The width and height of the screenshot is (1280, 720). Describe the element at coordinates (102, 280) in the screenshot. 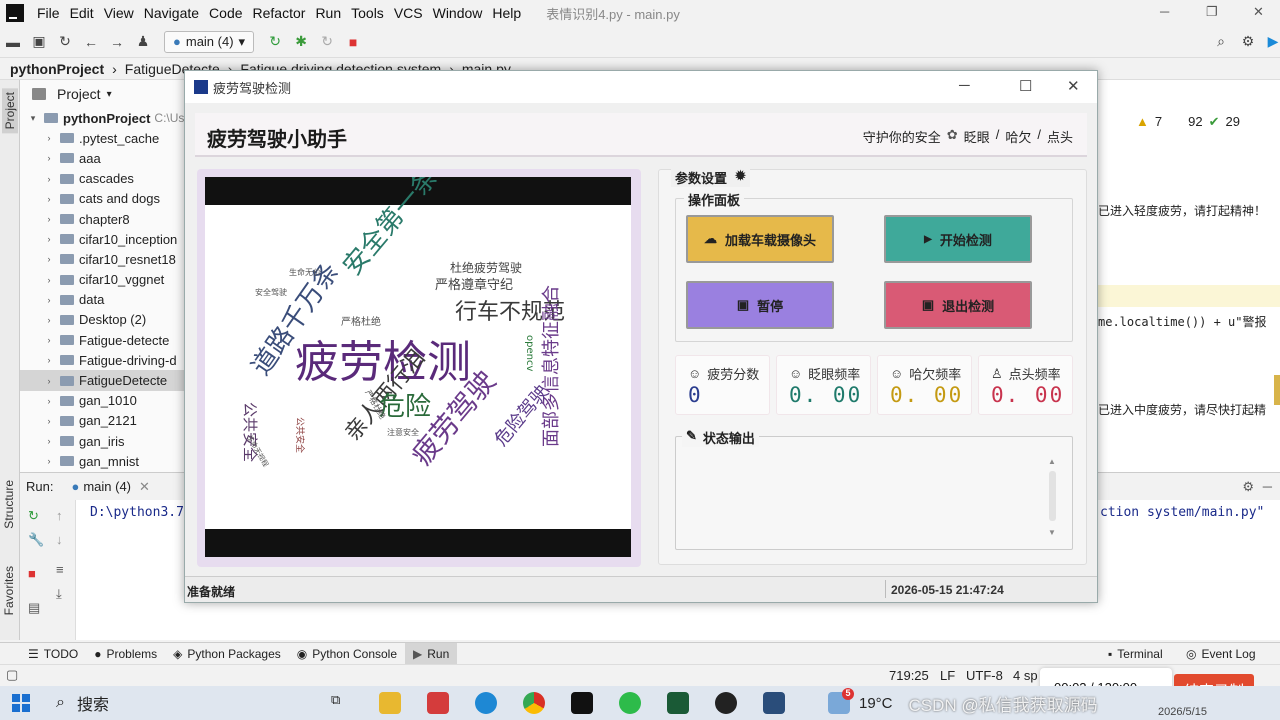

I see `tree-item: › cifar10_vggnet` at that location.